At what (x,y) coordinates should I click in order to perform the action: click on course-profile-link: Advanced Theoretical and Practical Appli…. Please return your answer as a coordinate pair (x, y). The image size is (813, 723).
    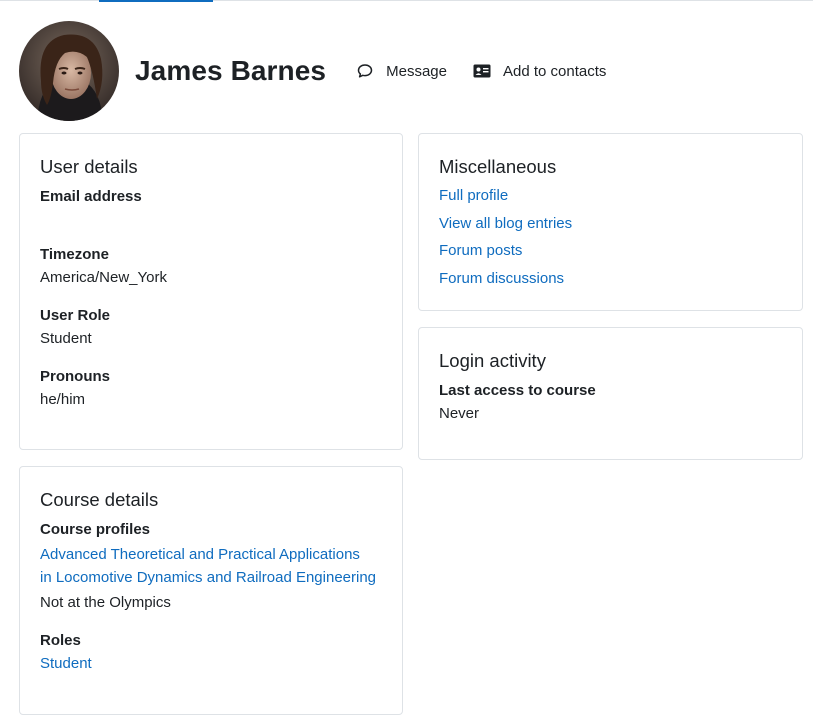
    Looking at the image, I should click on (211, 566).